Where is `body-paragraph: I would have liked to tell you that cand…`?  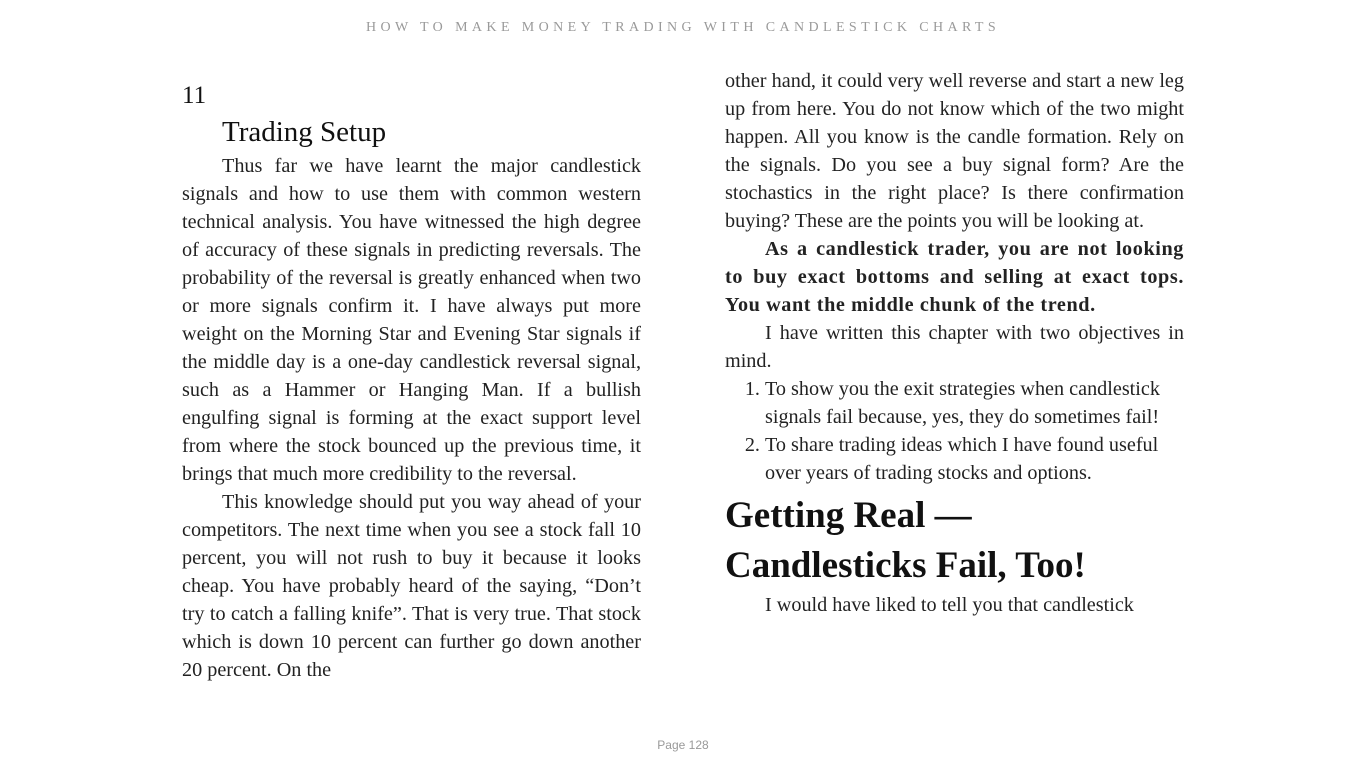
body-paragraph: I would have liked to tell you that cand… is located at coordinates (949, 605).